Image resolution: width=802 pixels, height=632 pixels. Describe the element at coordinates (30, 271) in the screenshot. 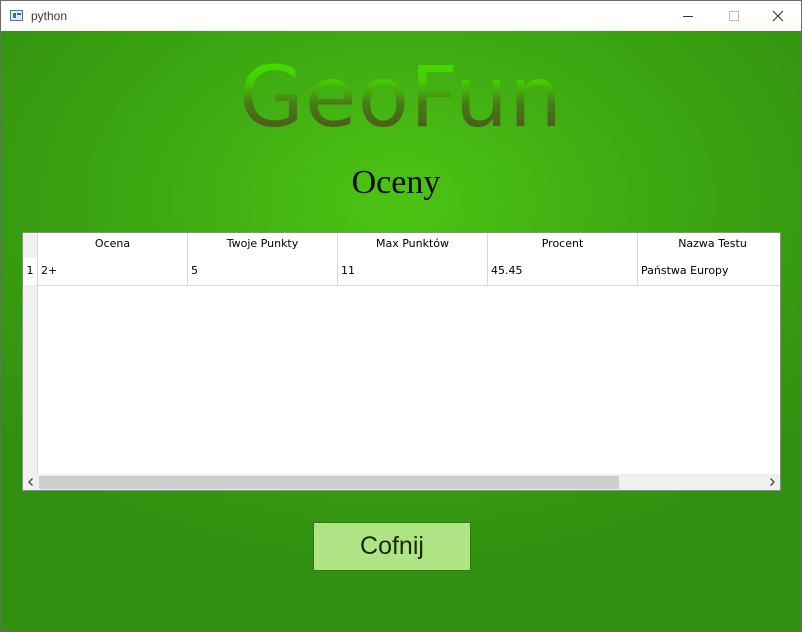

I see `row-number: 1` at that location.